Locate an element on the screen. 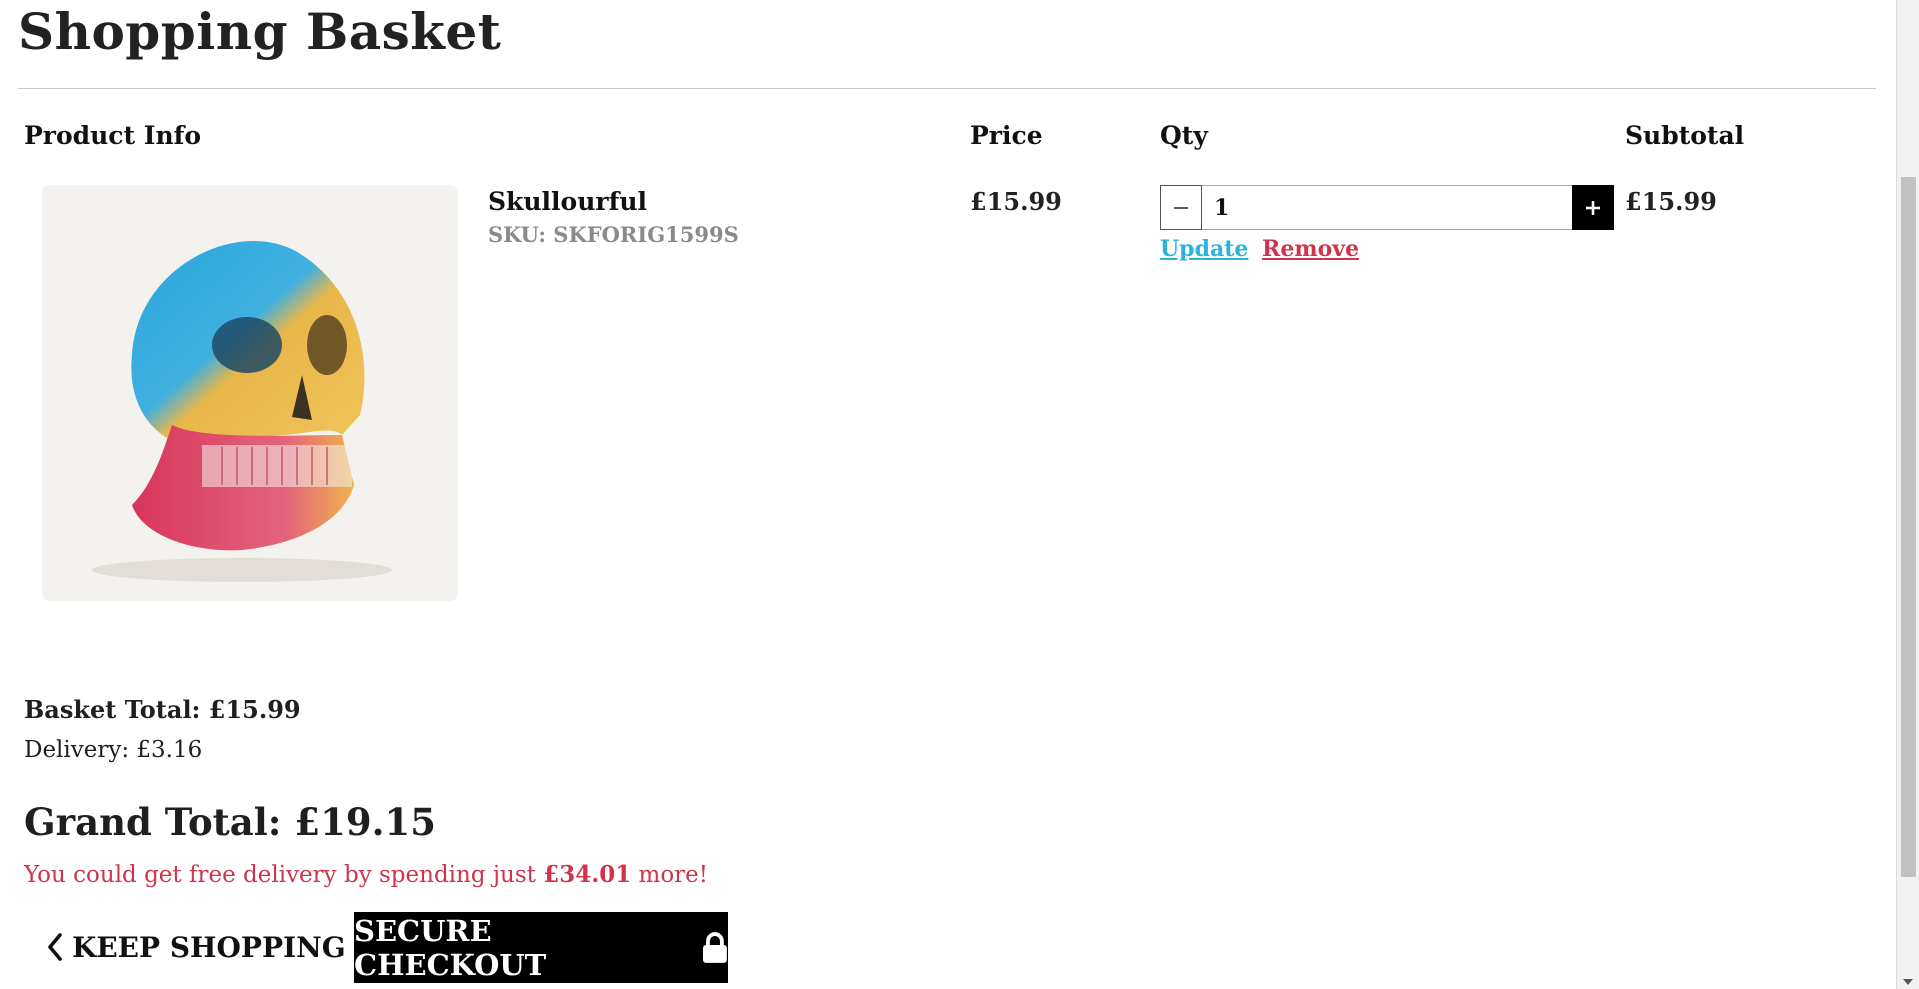 The width and height of the screenshot is (1919, 989). keep-shopping-button: KEEP SHOPPING is located at coordinates (196, 947).